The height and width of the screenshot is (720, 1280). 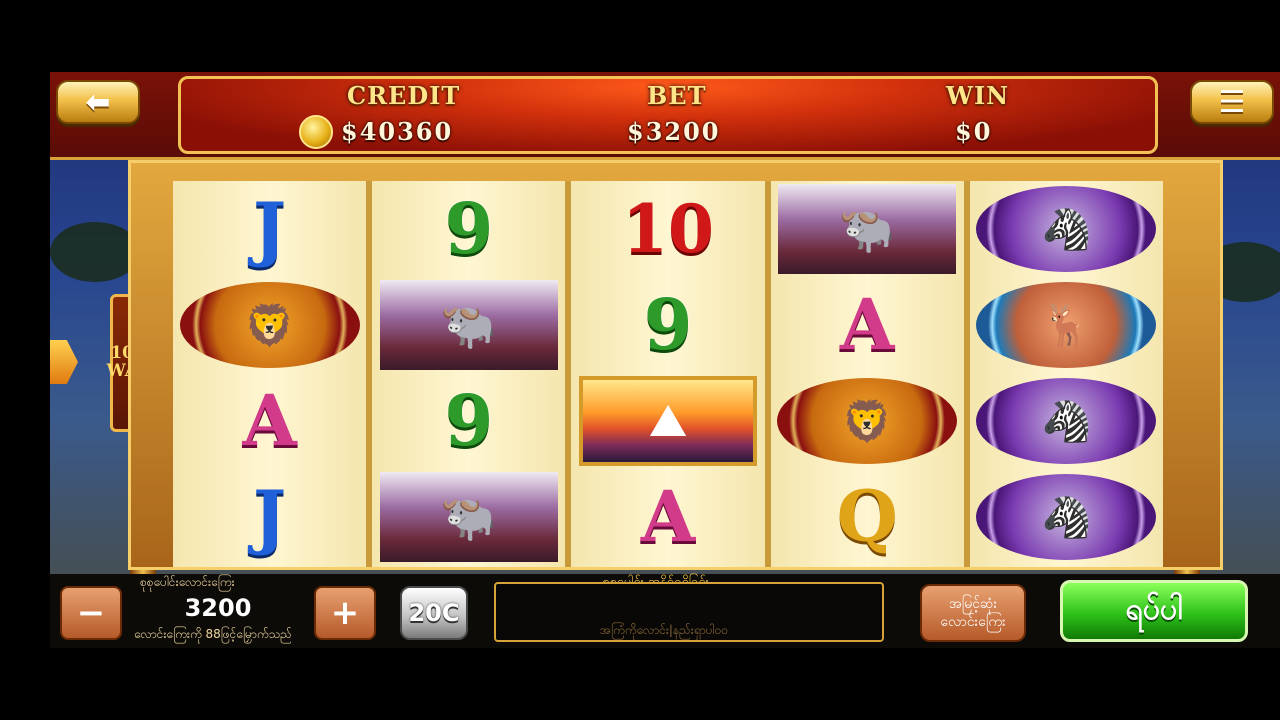 I want to click on reel-1: J 🦁 A J, so click(x=270, y=374).